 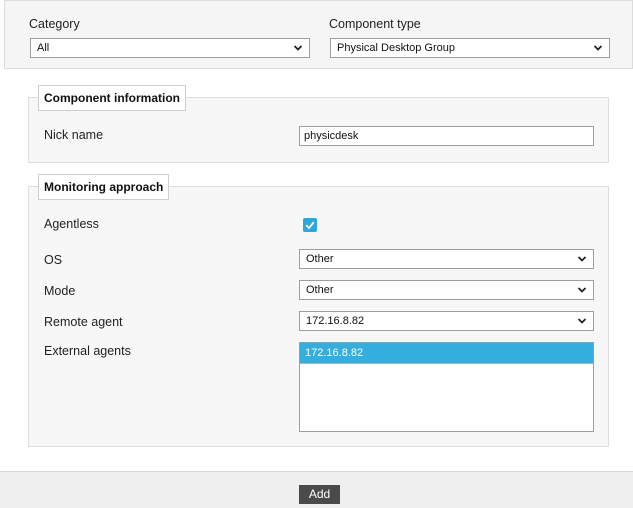 What do you see at coordinates (112, 98) in the screenshot?
I see `component-information-legend: Component information` at bounding box center [112, 98].